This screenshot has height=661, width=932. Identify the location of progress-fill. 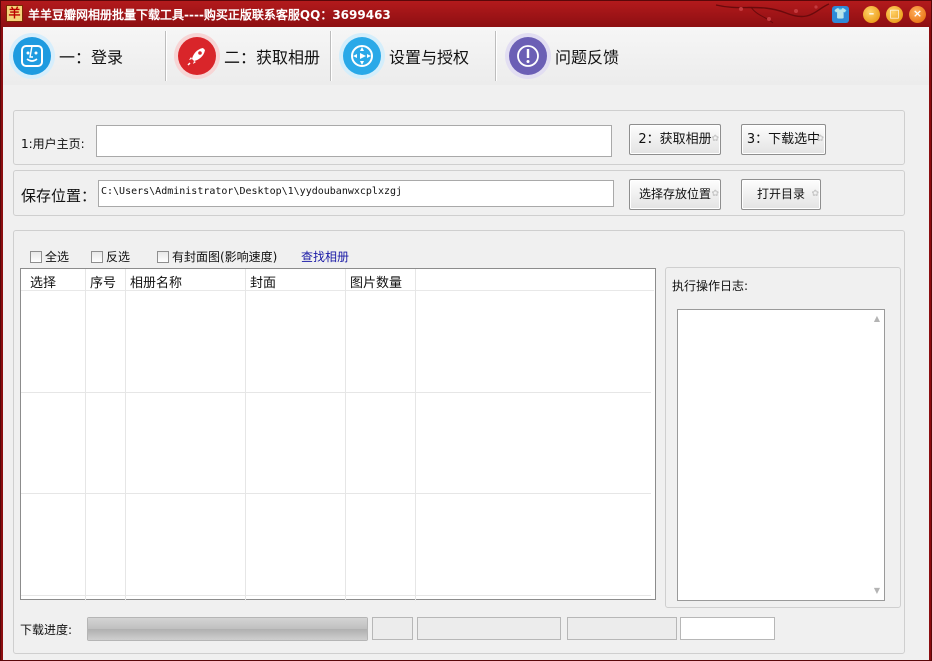
(227, 629).